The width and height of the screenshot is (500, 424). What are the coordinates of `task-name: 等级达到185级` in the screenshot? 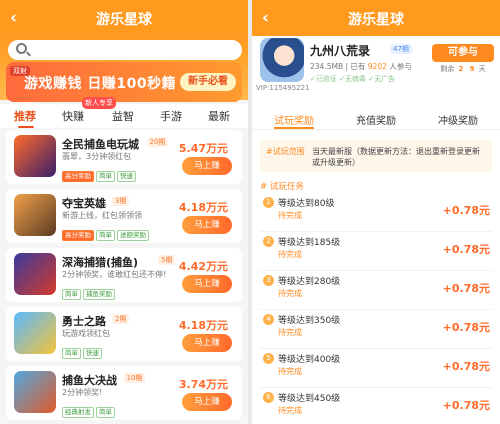 It's located at (309, 243).